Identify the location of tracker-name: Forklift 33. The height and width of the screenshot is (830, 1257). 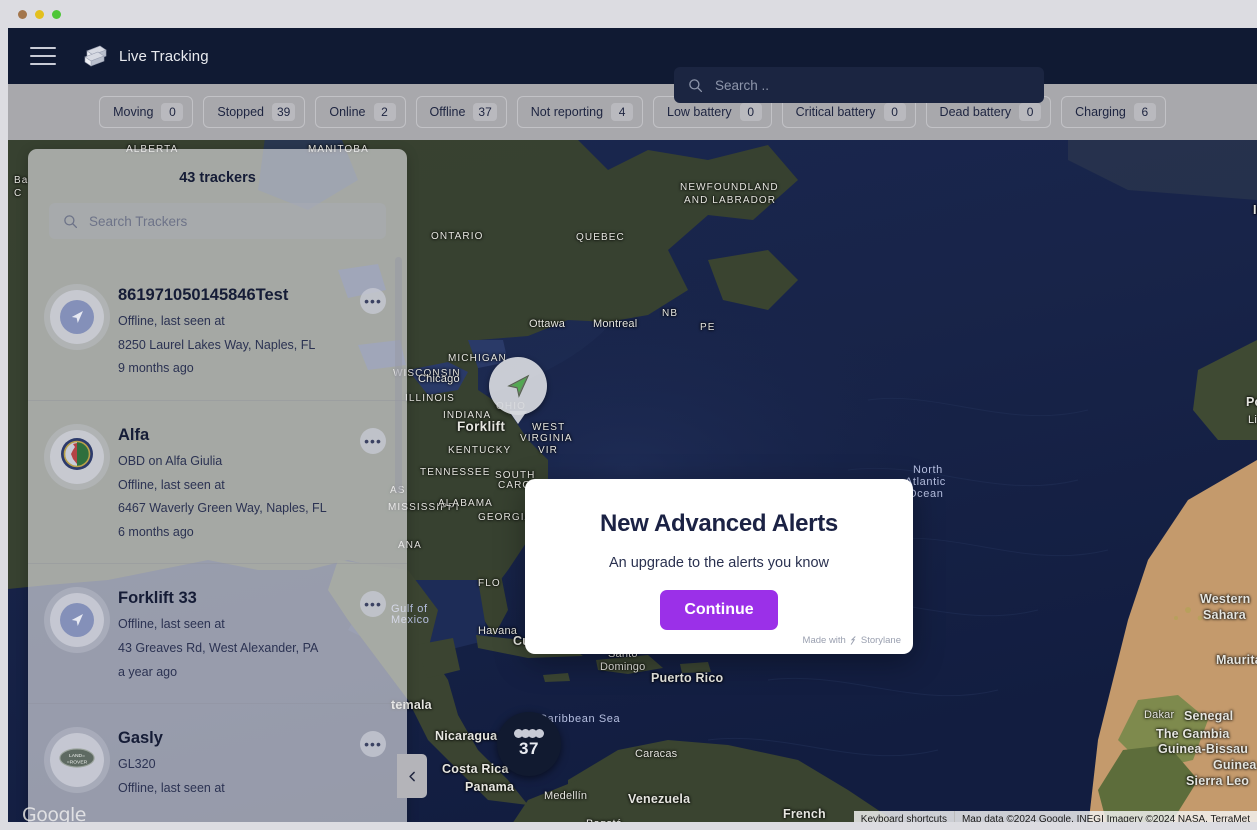
(157, 598).